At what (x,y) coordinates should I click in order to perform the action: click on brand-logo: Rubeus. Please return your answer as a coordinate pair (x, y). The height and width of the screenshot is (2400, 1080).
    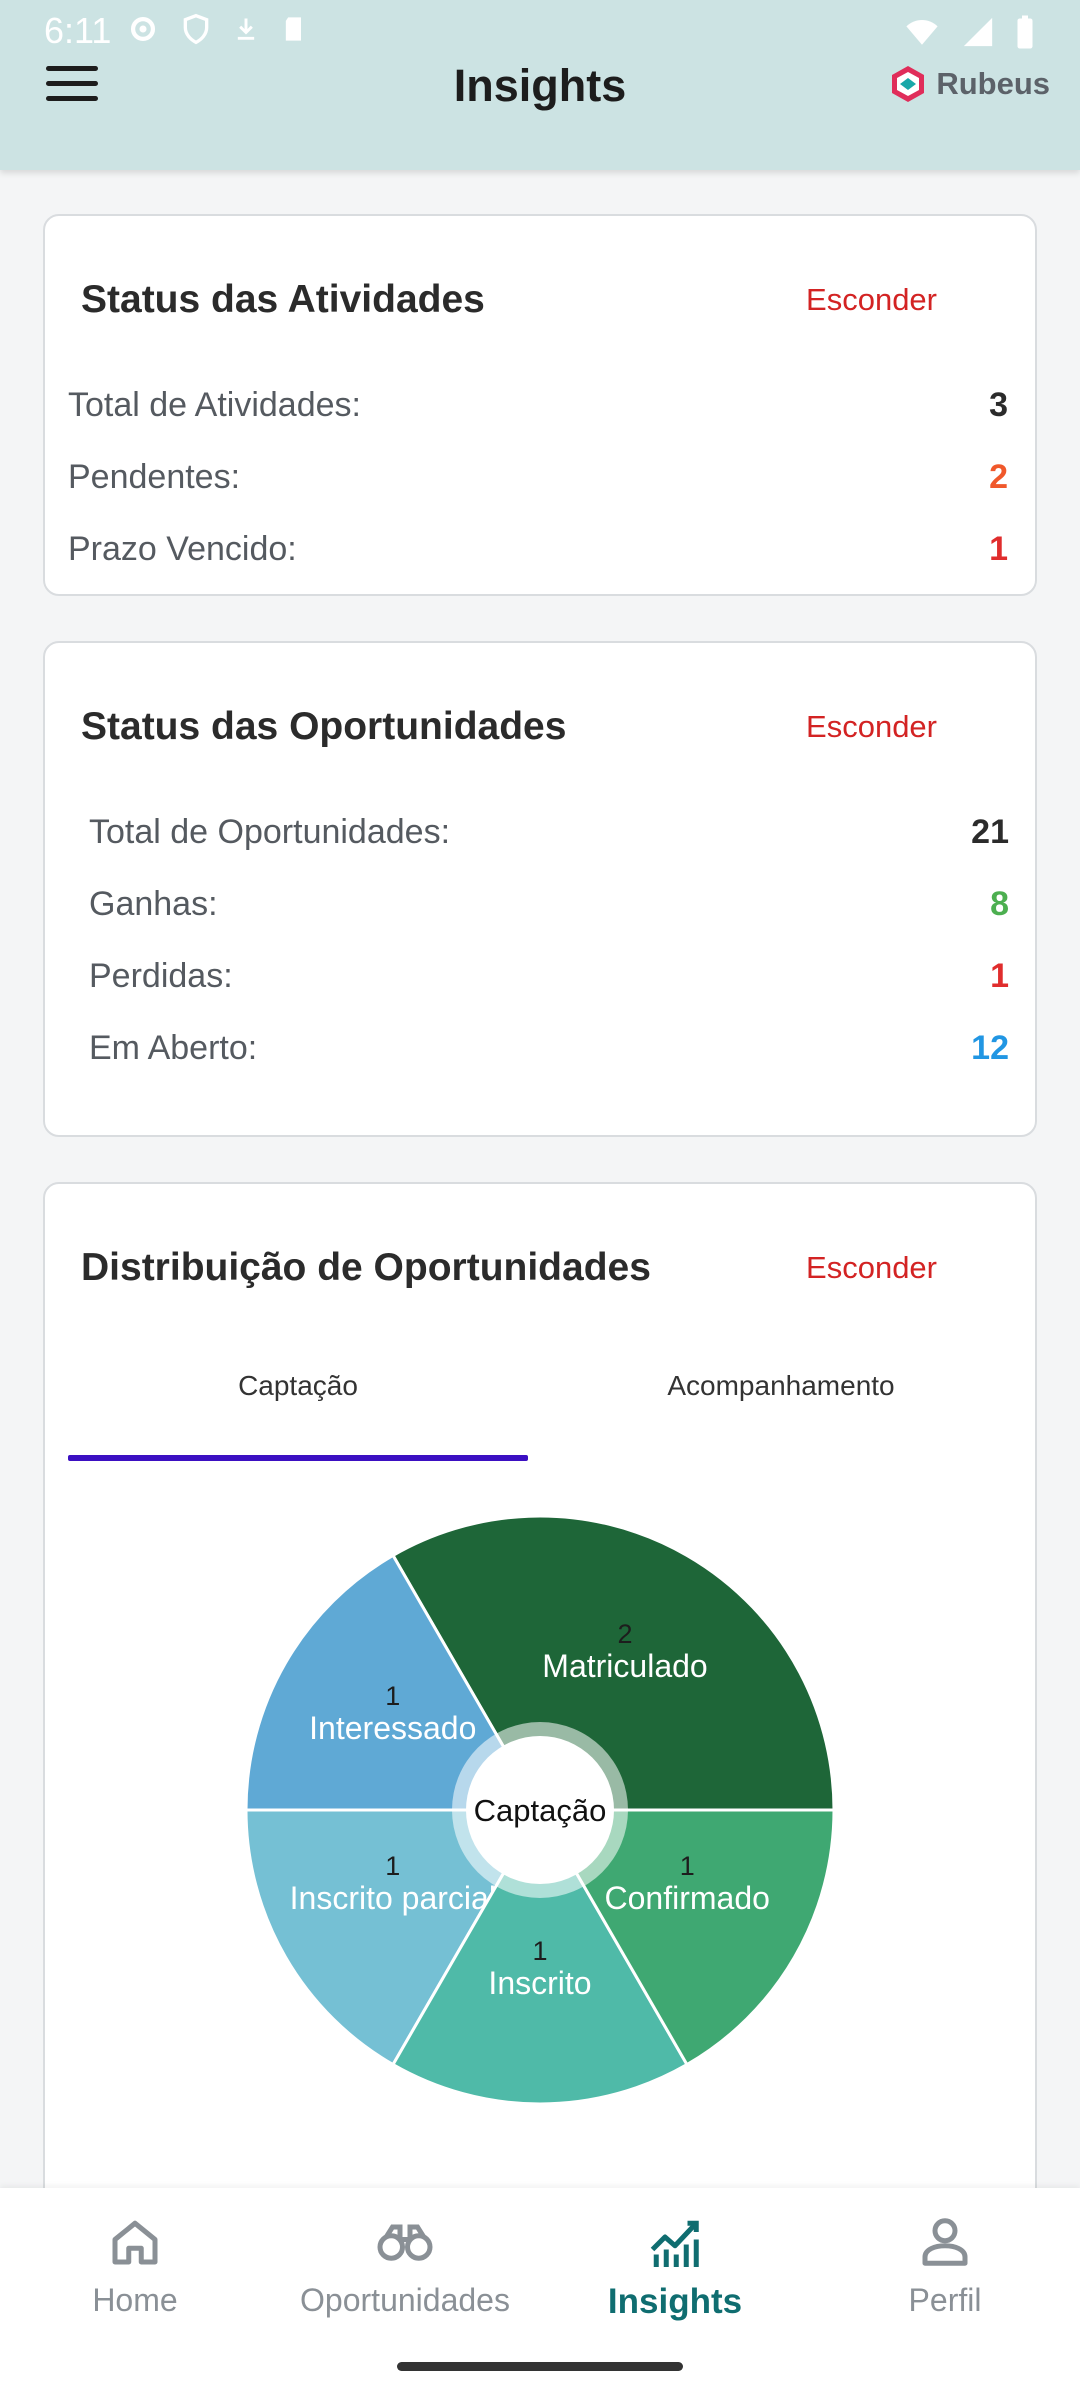
    Looking at the image, I should click on (969, 84).